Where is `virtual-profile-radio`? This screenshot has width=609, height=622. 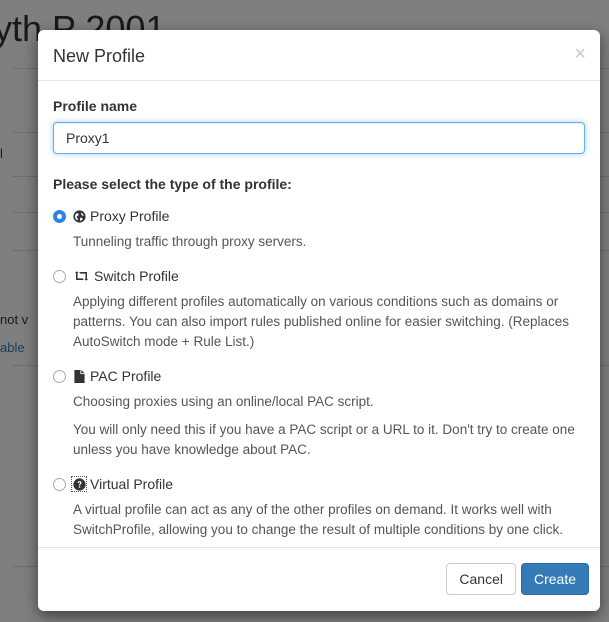 virtual-profile-radio is located at coordinates (59, 484).